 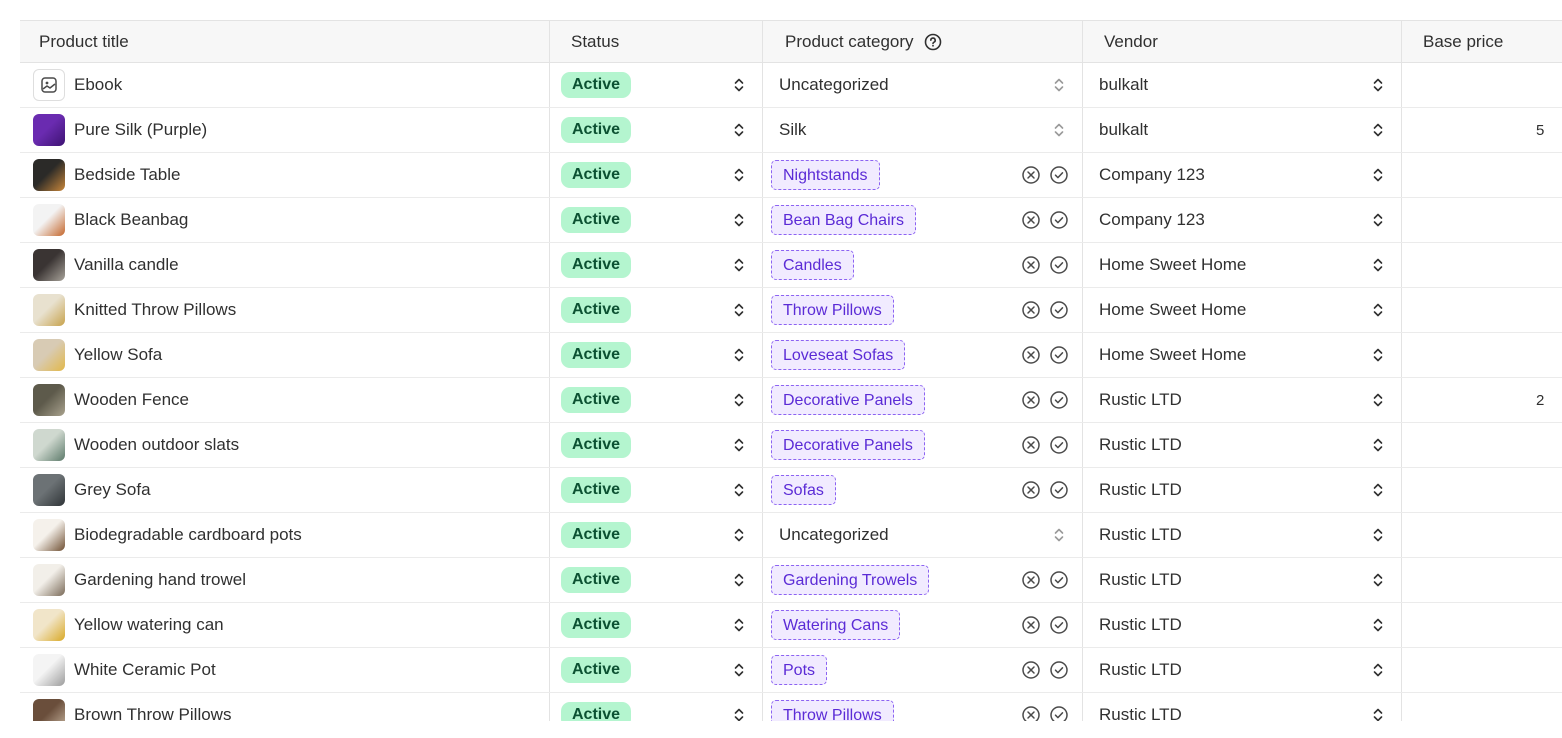 What do you see at coordinates (799, 670) in the screenshot?
I see `category-suggestion-tag: Pots` at bounding box center [799, 670].